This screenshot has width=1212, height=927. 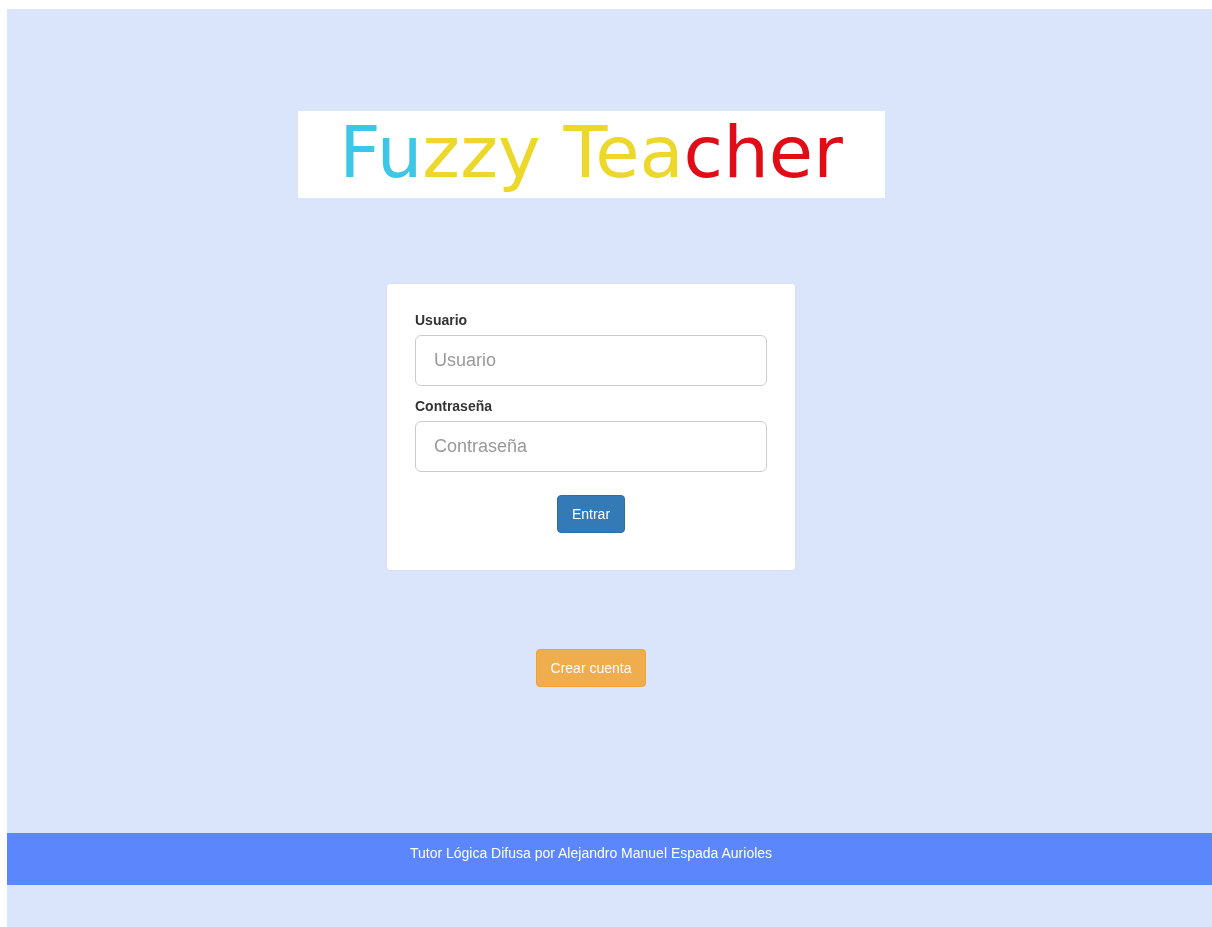 I want to click on footer-text: Tutor Lógica Difusa por Alejandro Manuel Espada Aurioles, so click(x=591, y=853).